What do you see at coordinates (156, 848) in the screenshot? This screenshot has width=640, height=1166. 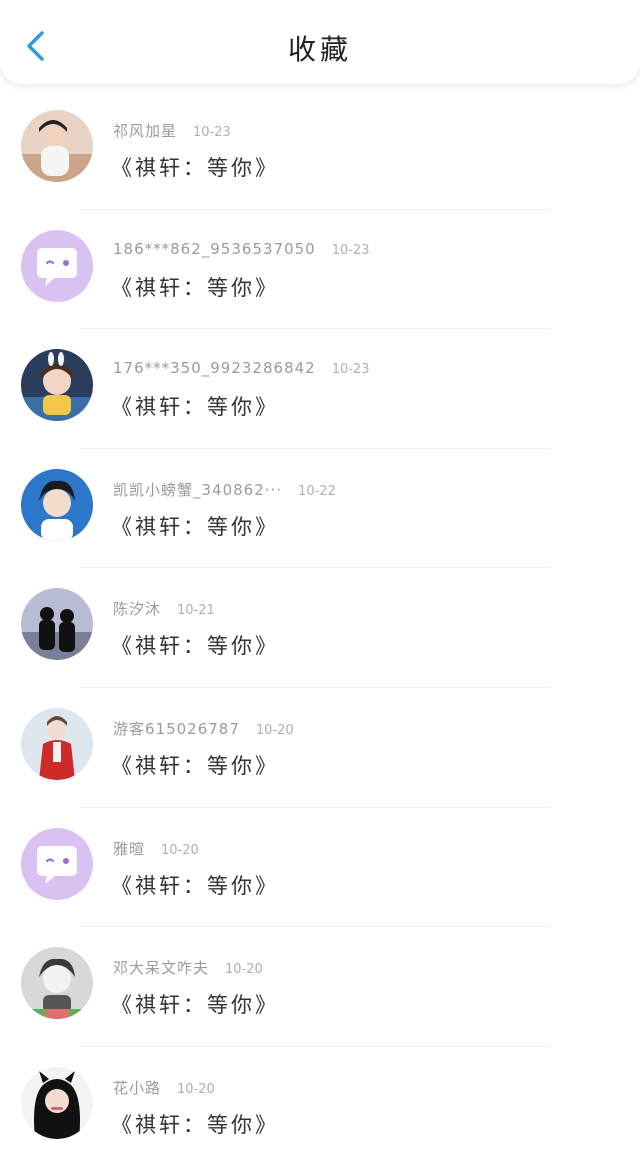 I see `item-meta: 雅暄 10-20` at bounding box center [156, 848].